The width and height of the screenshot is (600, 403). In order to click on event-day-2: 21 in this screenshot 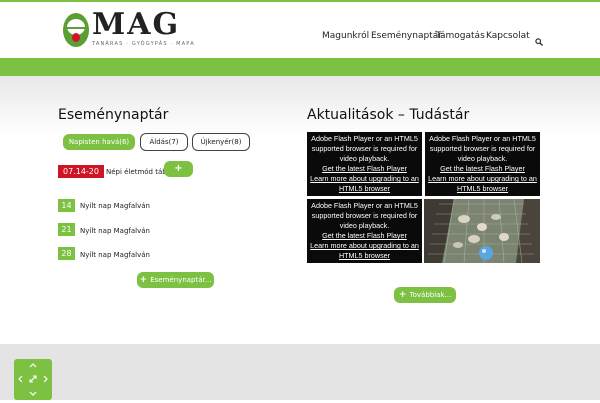, I will do `click(66, 229)`.